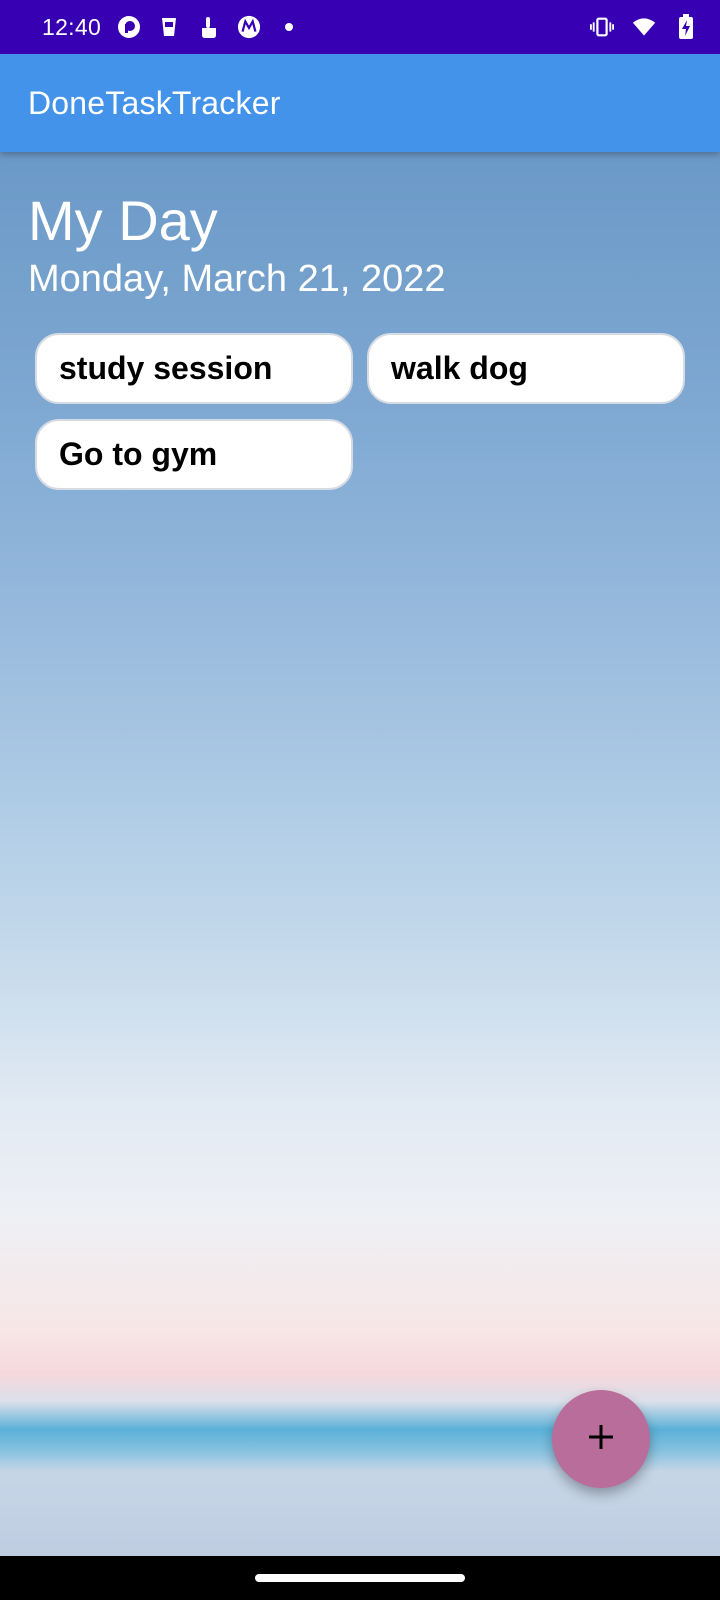 Image resolution: width=720 pixels, height=1600 pixels. What do you see at coordinates (123, 220) in the screenshot?
I see `page-title: My Day` at bounding box center [123, 220].